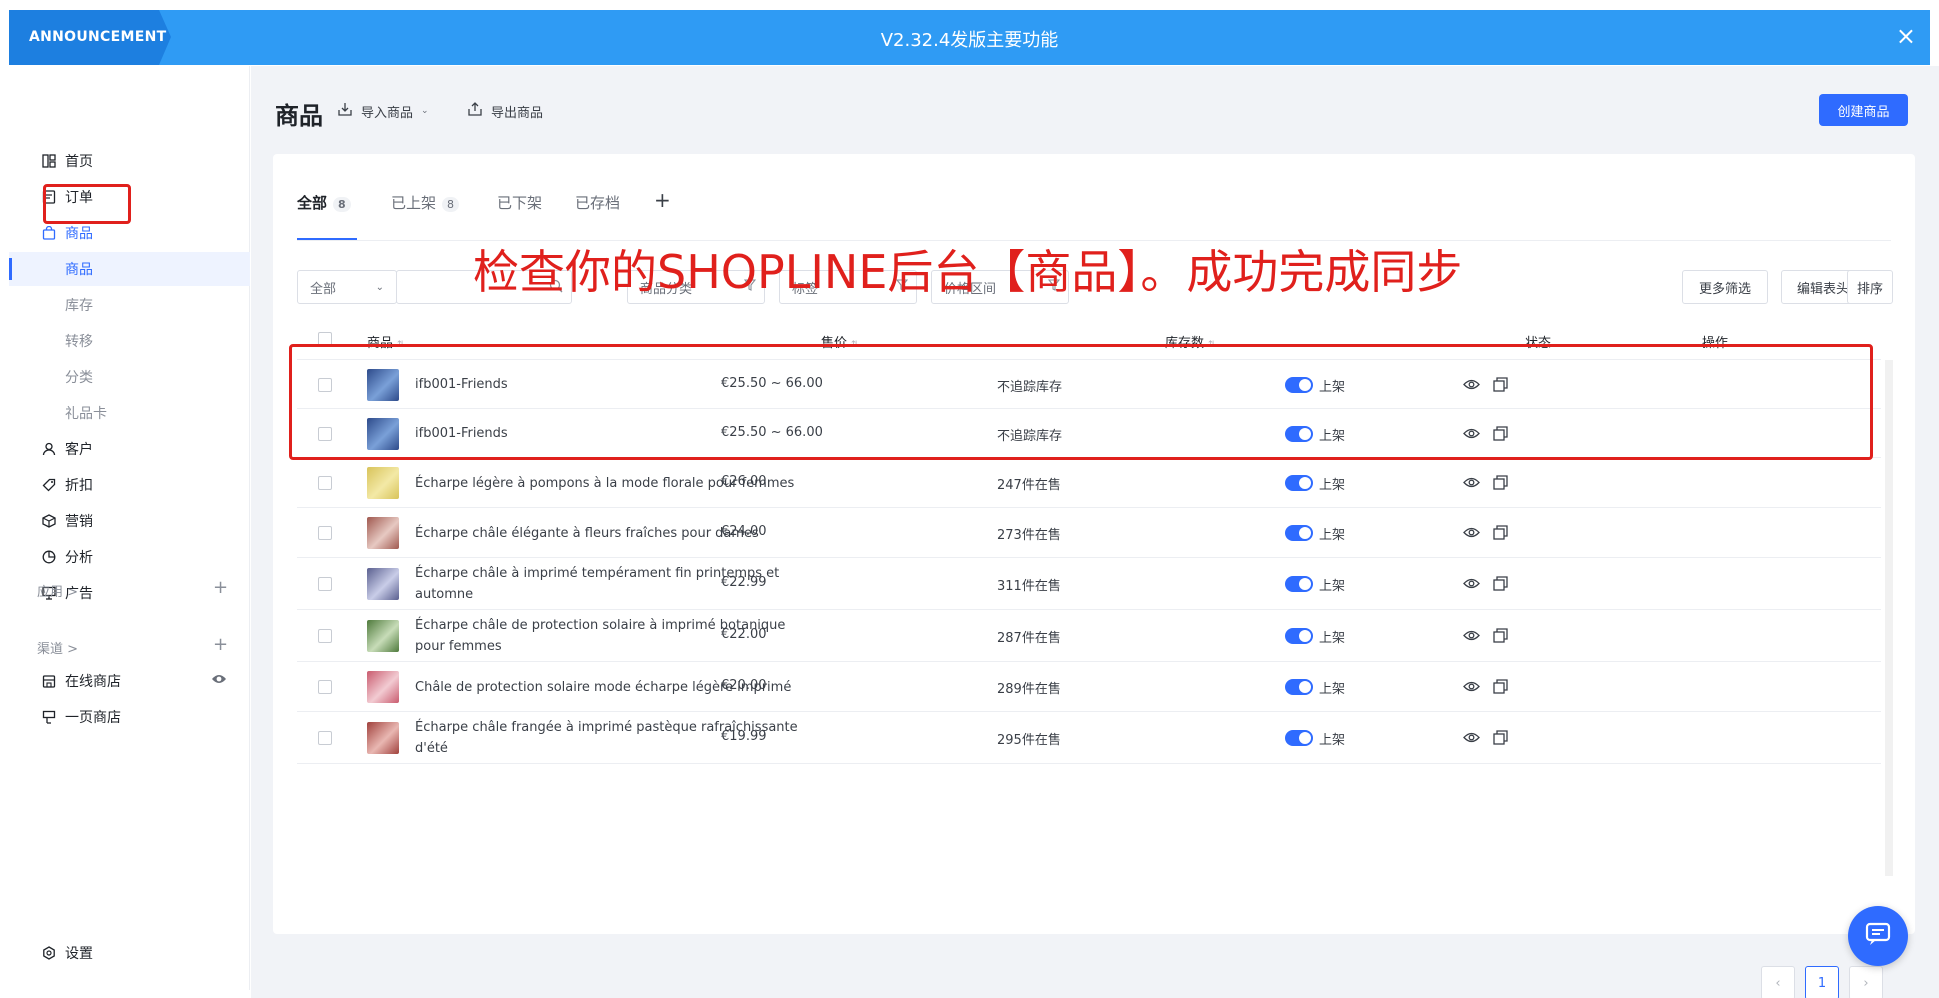 This screenshot has width=1939, height=998. What do you see at coordinates (299, 116) in the screenshot?
I see `page-title: 商品` at bounding box center [299, 116].